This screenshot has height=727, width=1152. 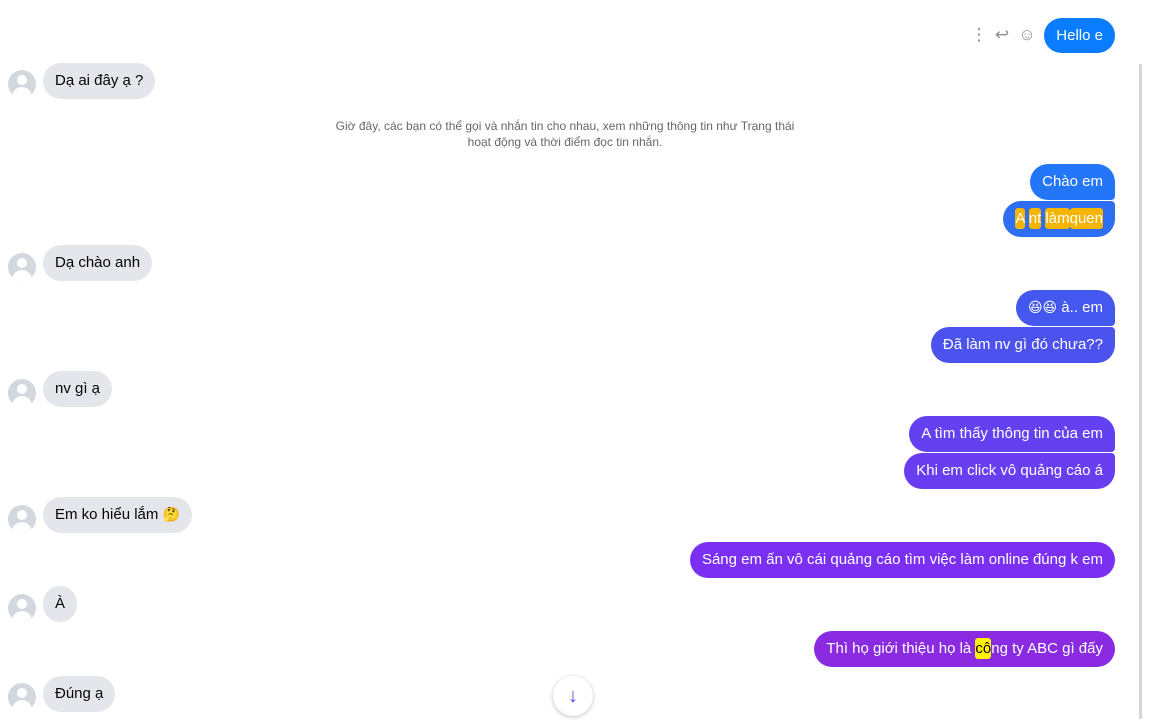 I want to click on message-in-a: À, so click(x=60, y=604).